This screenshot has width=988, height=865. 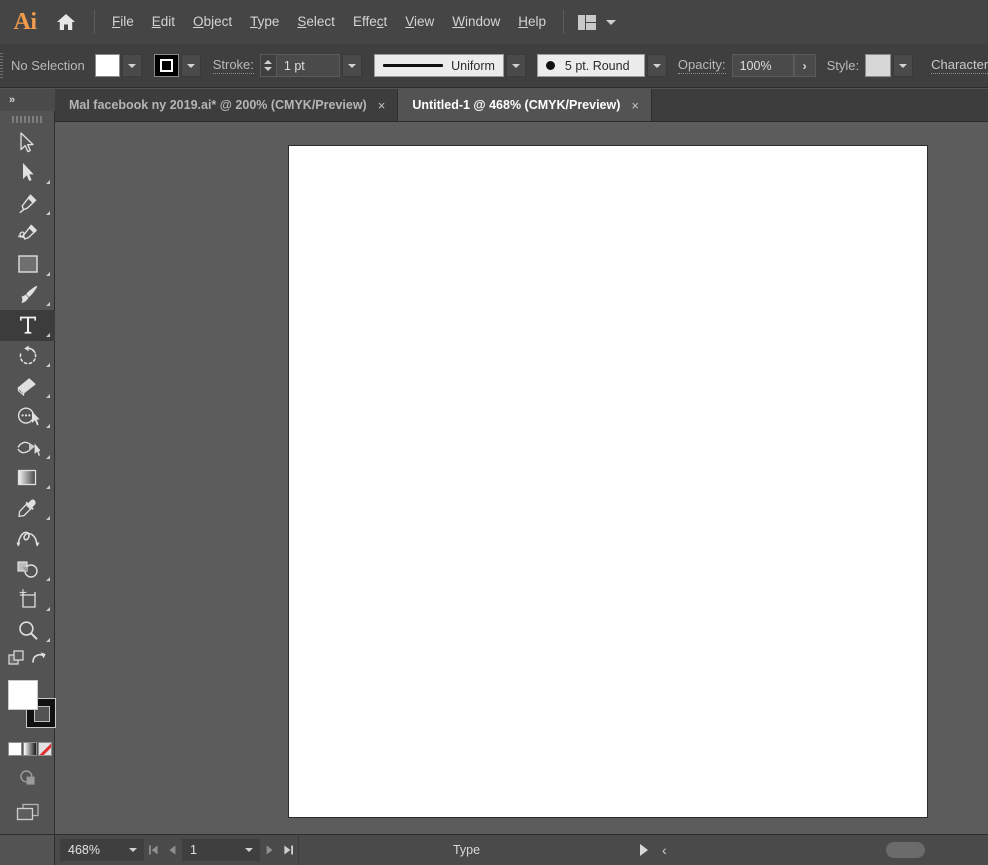 What do you see at coordinates (843, 65) in the screenshot?
I see `style-label: Style:` at bounding box center [843, 65].